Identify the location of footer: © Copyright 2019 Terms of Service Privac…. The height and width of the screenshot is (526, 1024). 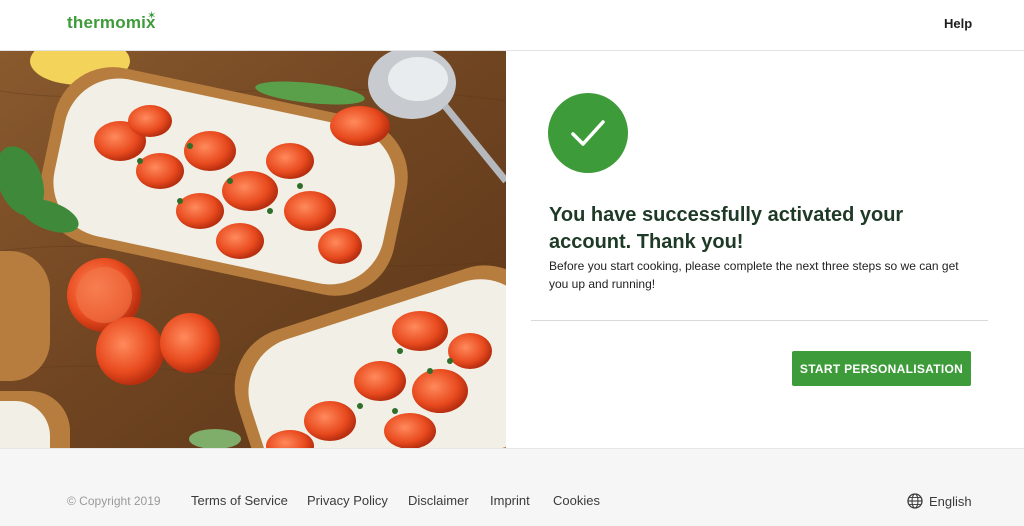
(512, 487).